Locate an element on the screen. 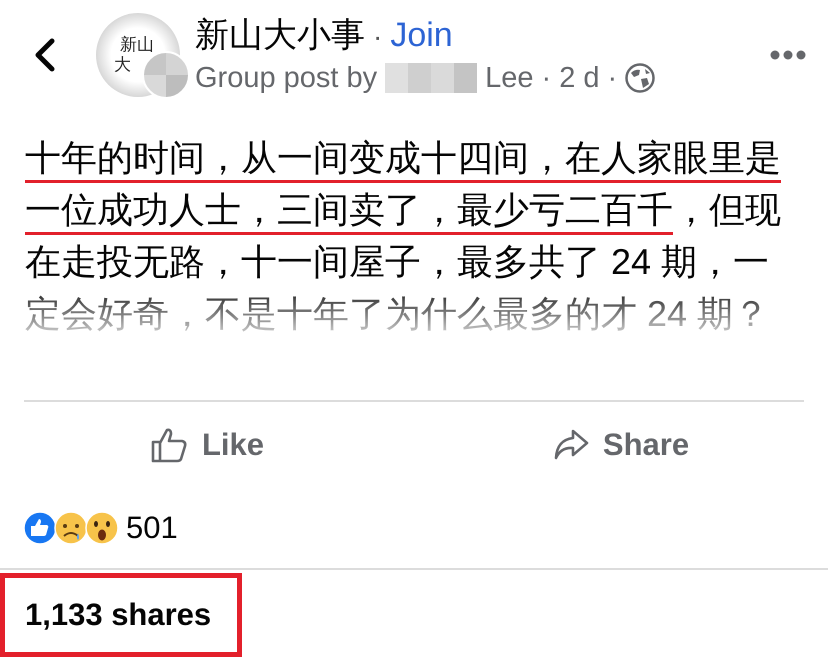 This screenshot has width=828, height=665. more-icon is located at coordinates (788, 55).